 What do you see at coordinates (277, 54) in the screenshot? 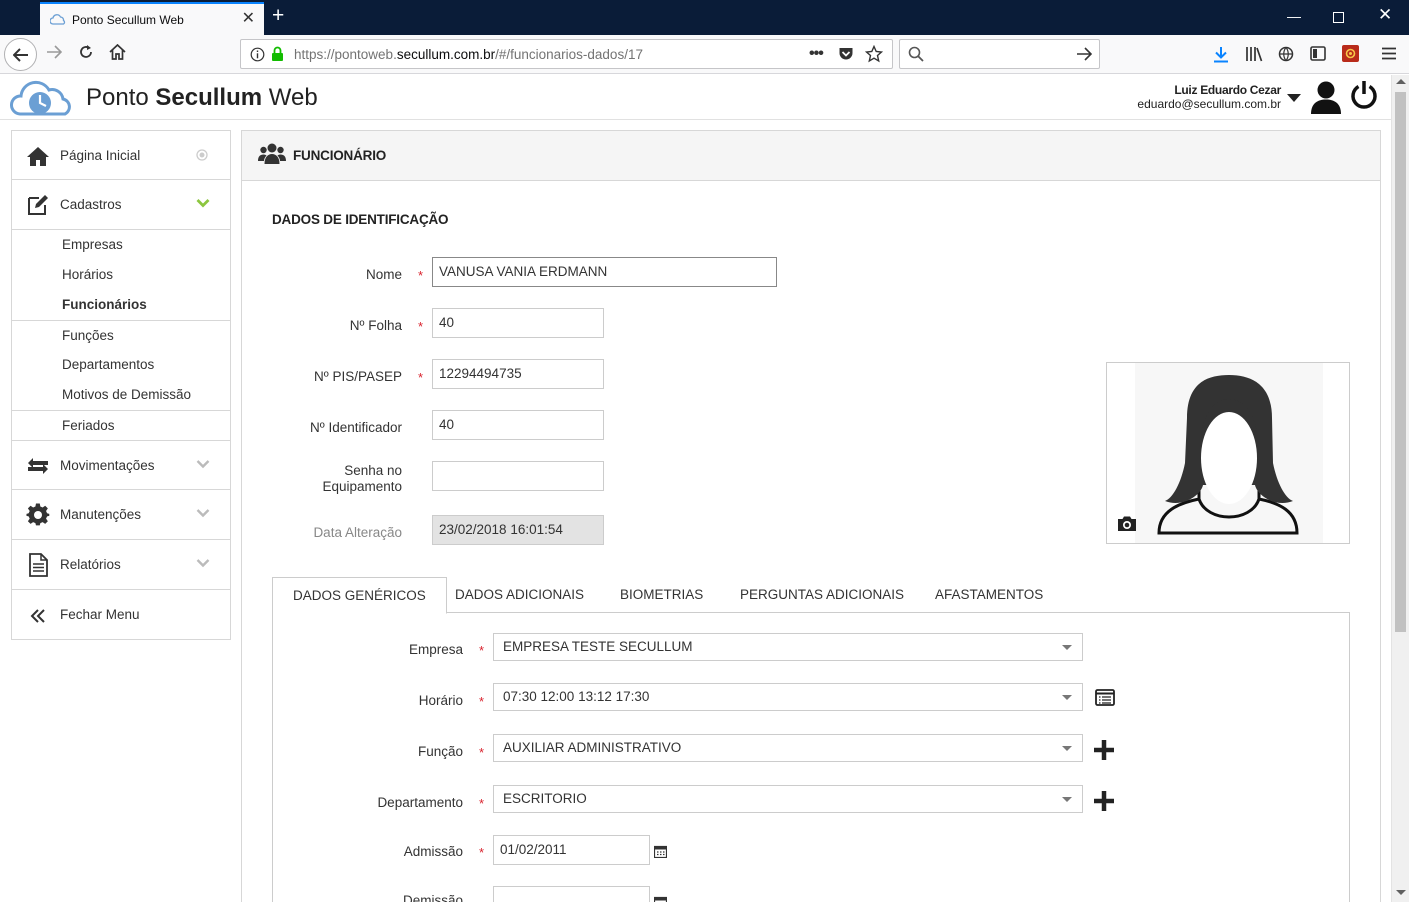
I see `lock-icon` at bounding box center [277, 54].